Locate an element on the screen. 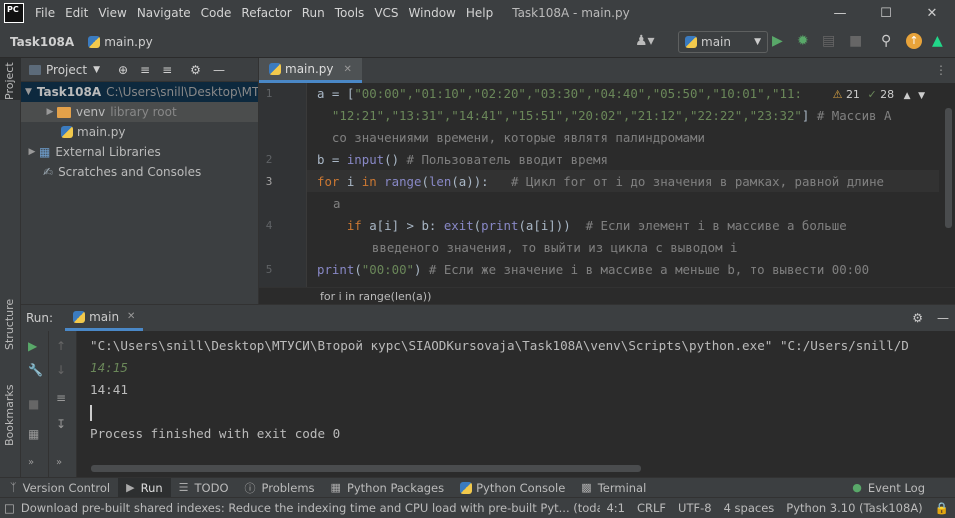  menu-navigate: Navigate is located at coordinates (164, 13).